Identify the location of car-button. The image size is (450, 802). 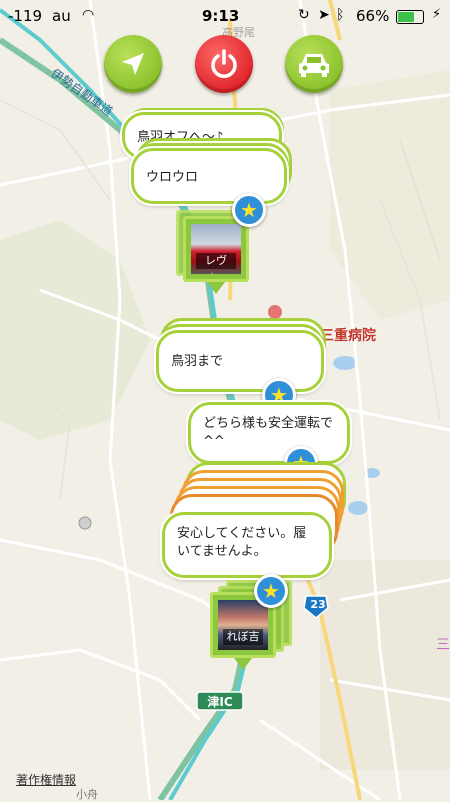
(314, 64).